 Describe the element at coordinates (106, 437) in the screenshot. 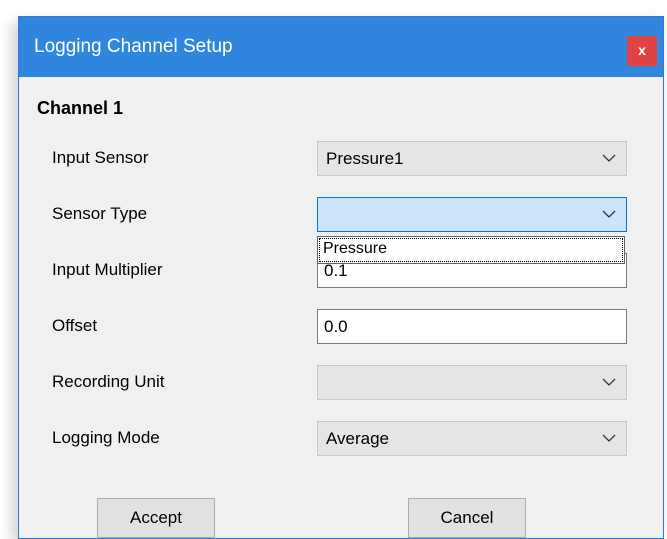

I see `logging-mode-label: Logging Mode` at that location.